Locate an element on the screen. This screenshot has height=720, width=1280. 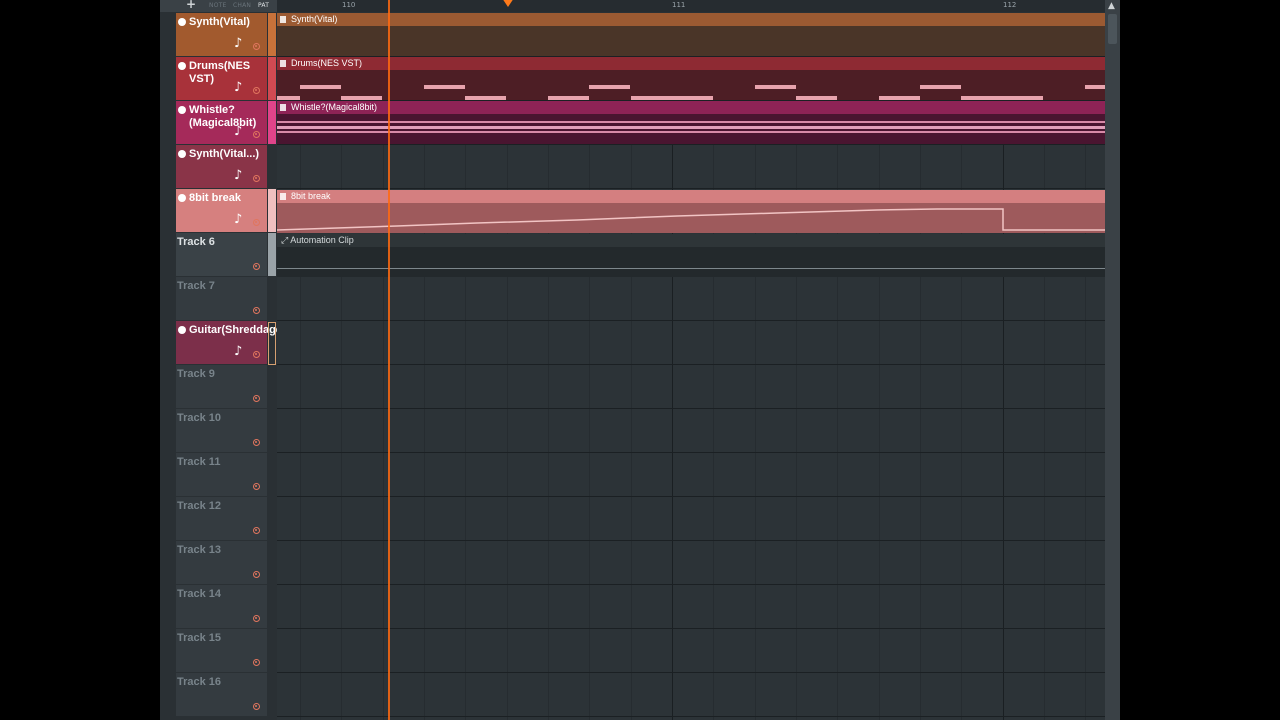
track-name: Guitar(Shreddage) is located at coordinates (237, 330).